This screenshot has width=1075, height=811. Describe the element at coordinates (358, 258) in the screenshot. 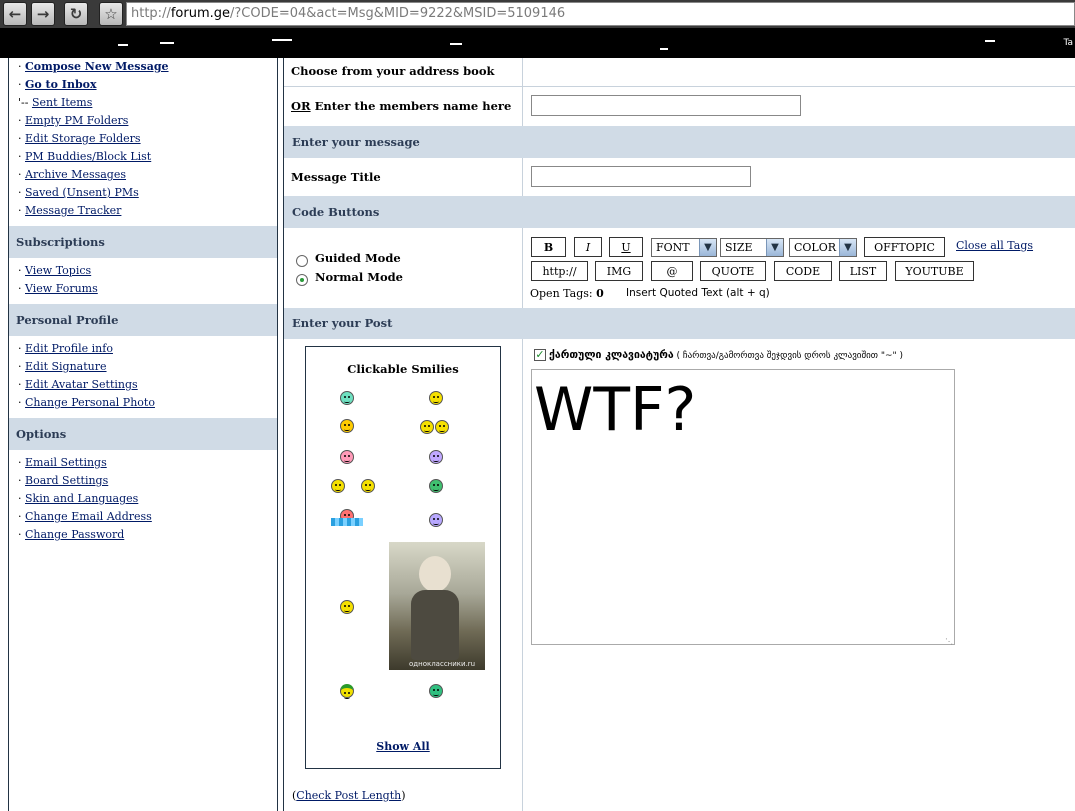

I see `guided-mode-label: Guided Mode` at that location.